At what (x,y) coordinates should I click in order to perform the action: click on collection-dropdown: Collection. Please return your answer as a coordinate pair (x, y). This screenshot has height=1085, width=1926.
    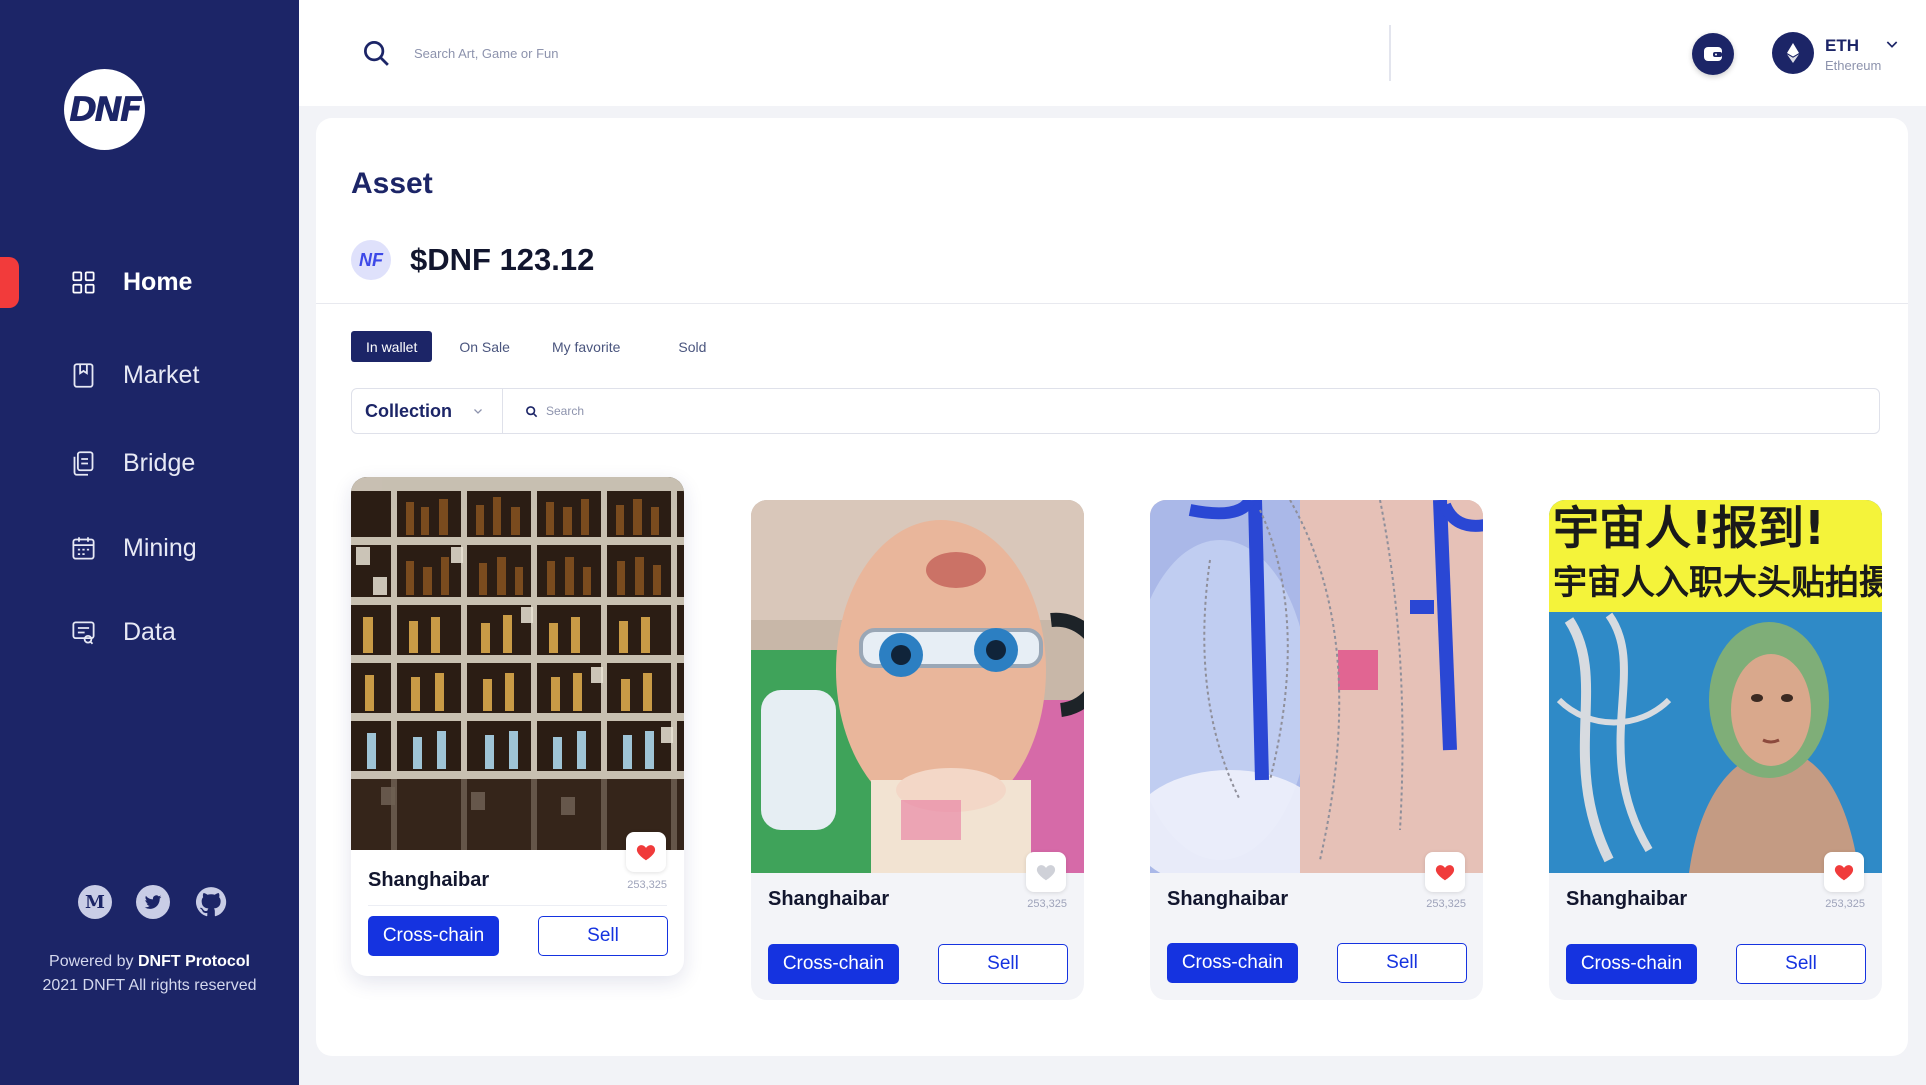
    Looking at the image, I should click on (427, 411).